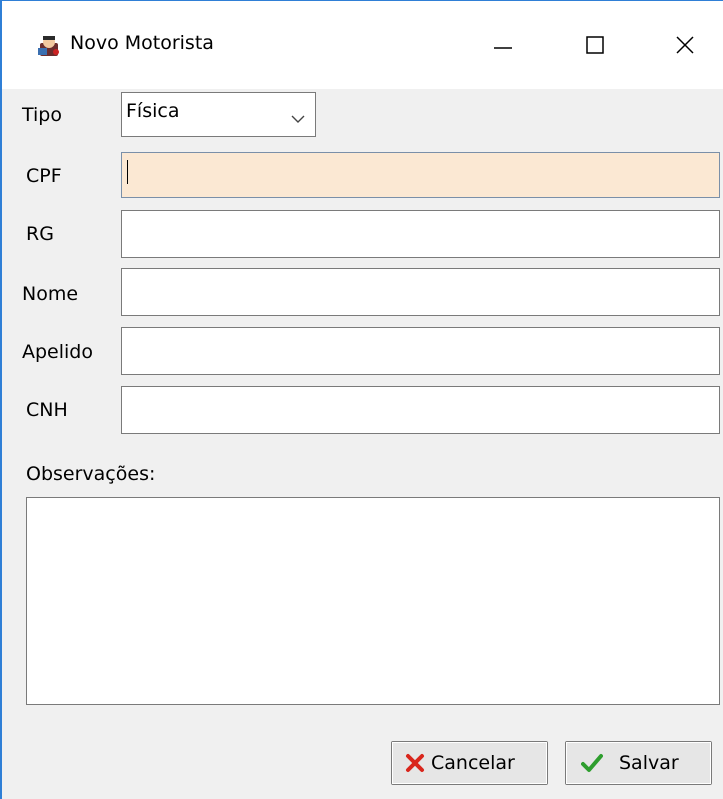 The width and height of the screenshot is (723, 799). What do you see at coordinates (420, 292) in the screenshot?
I see `nome-field` at bounding box center [420, 292].